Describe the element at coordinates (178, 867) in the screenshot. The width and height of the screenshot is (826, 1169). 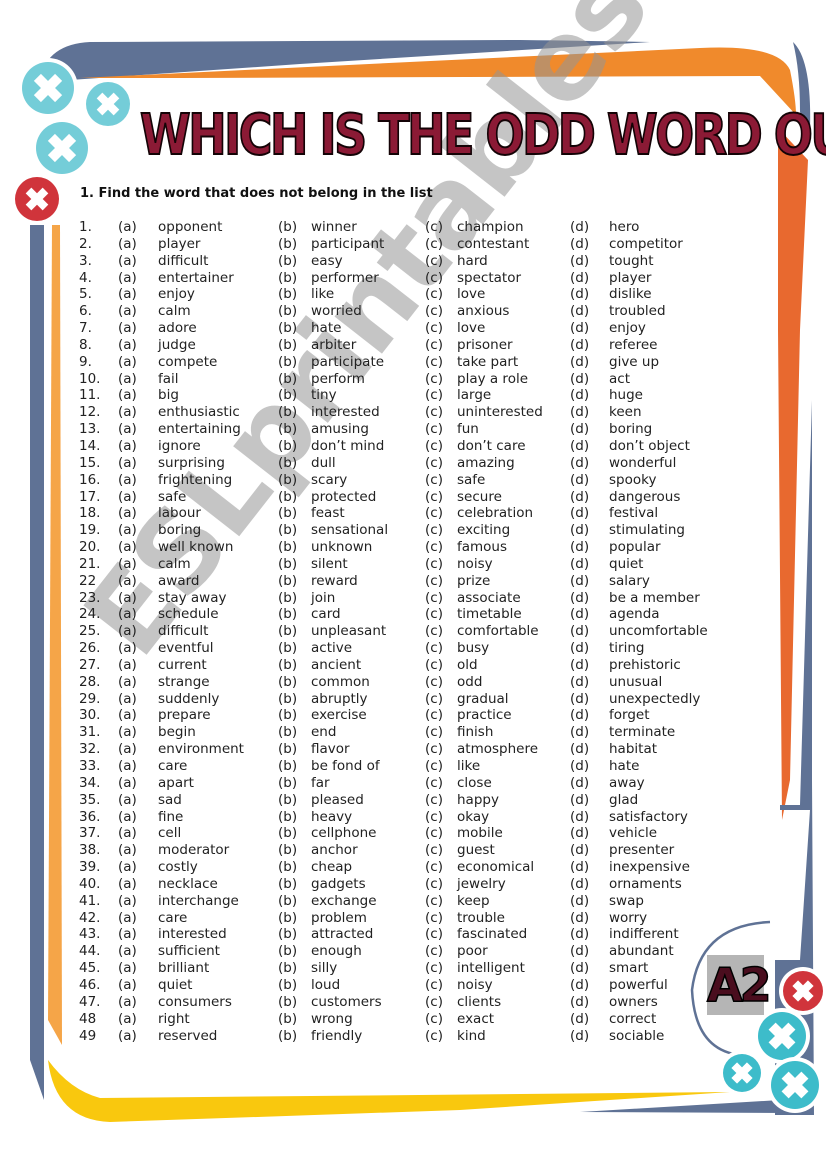
I see `option-a: costly` at that location.